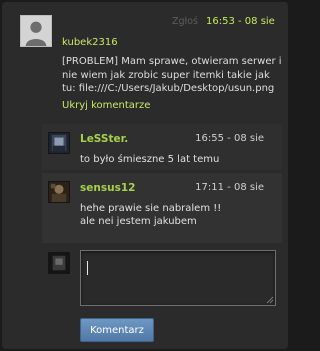 The width and height of the screenshot is (320, 351). Describe the element at coordinates (229, 138) in the screenshot. I see `reply-timestamp: 16:55 - 08 sie` at that location.